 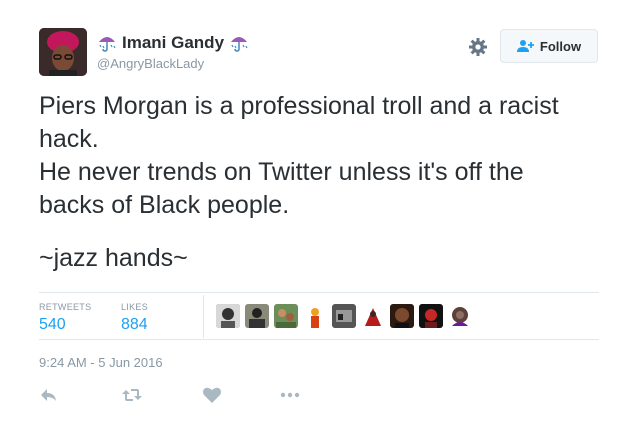 I want to click on author-name-row: Imani Gandy, so click(x=173, y=43).